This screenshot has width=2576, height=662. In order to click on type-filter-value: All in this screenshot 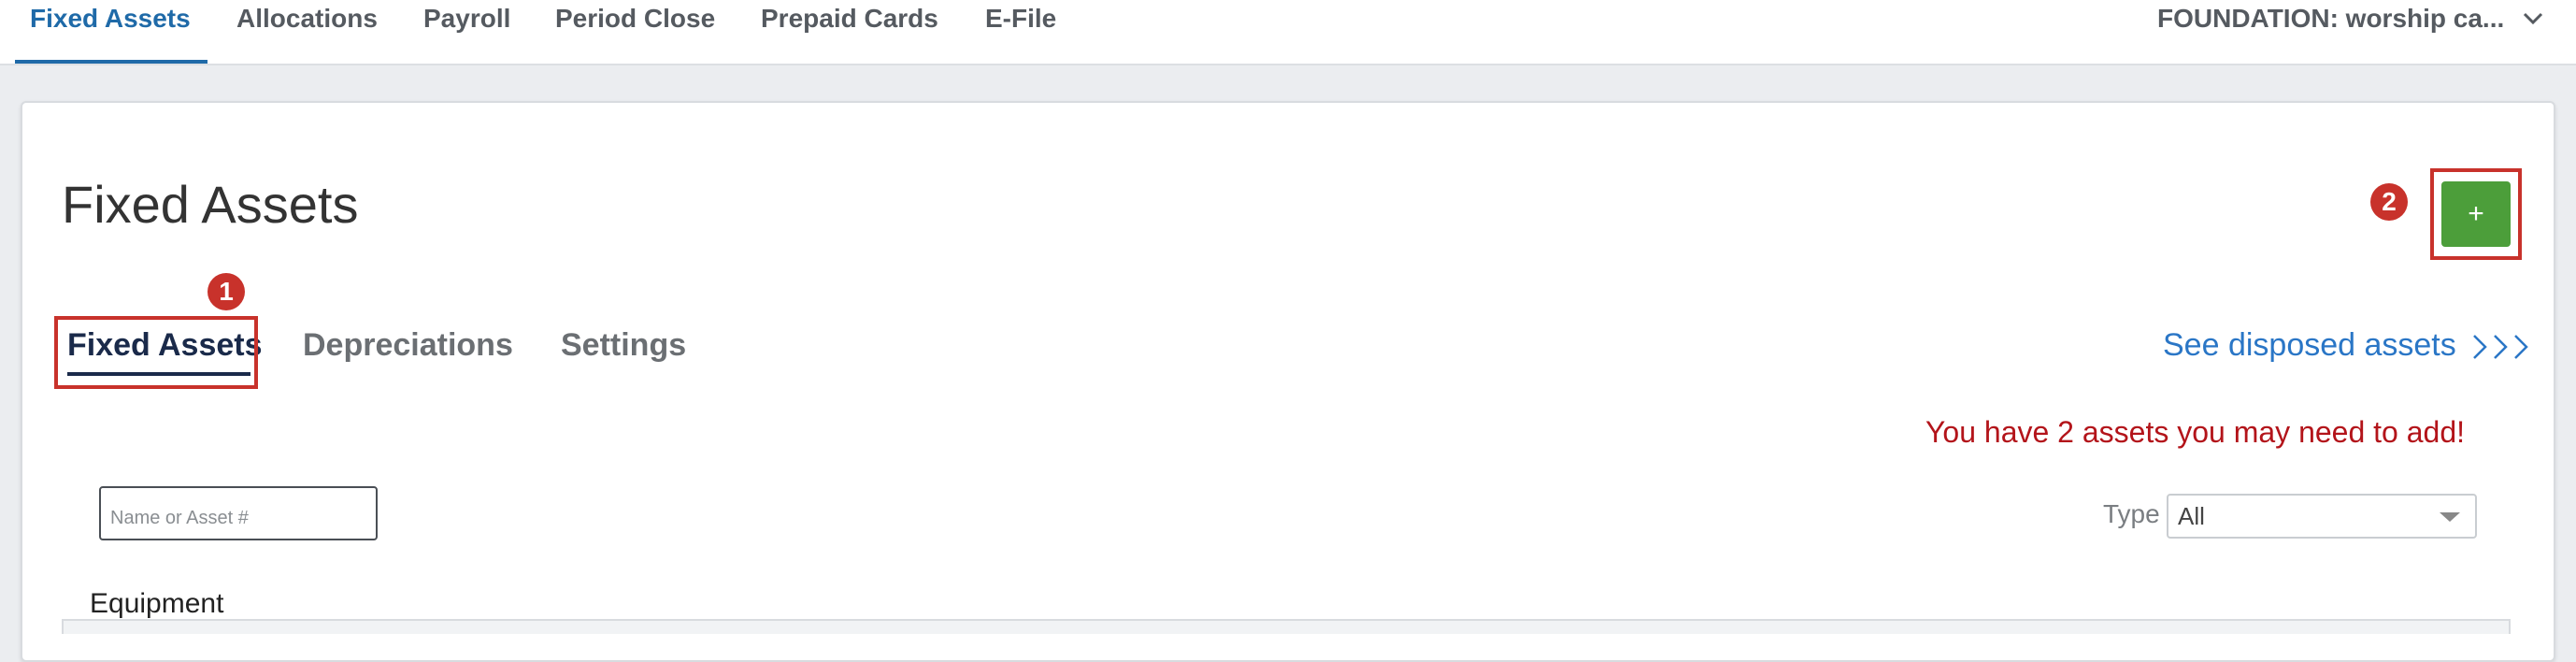, I will do `click(2191, 516)`.